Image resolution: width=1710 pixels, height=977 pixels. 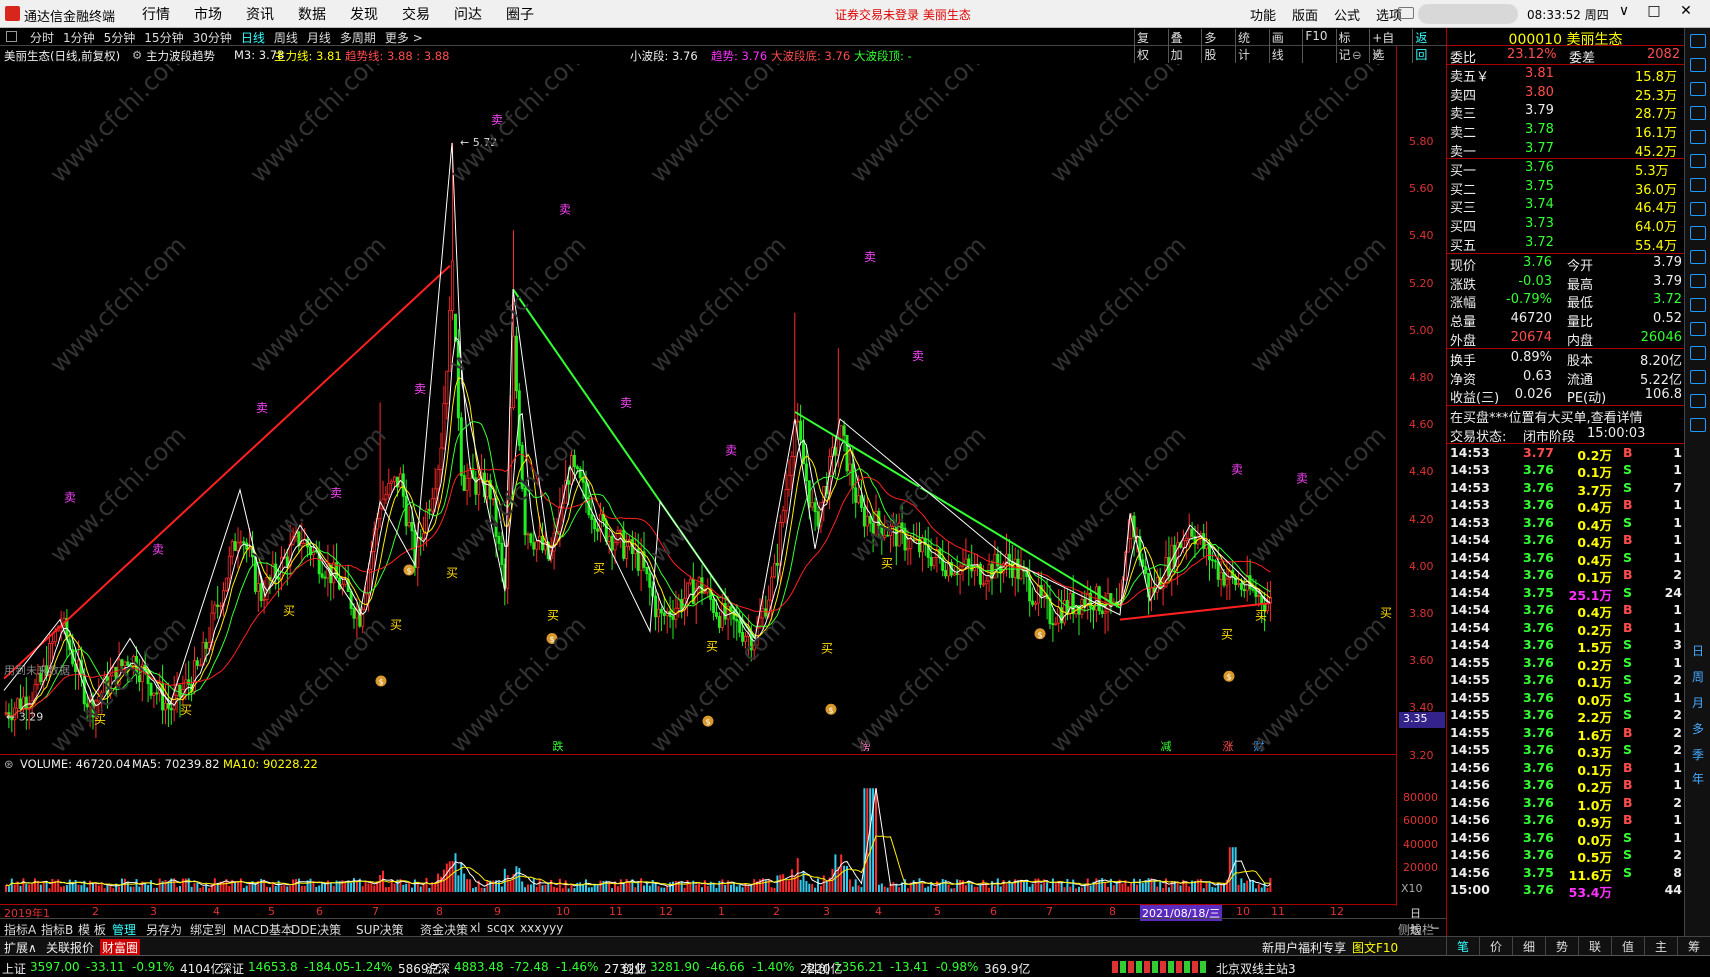 I want to click on tick-row: 14:56 3.76 0.5万 S 2, so click(x=1565, y=855).